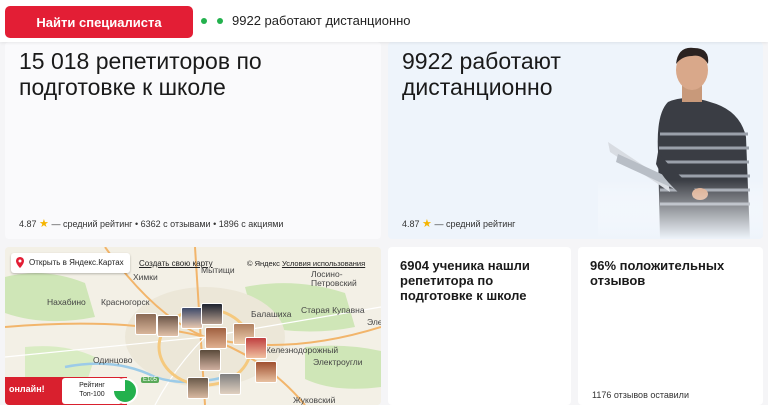 This screenshot has width=768, height=405. What do you see at coordinates (145, 277) in the screenshot?
I see `map-place-label: Химки` at bounding box center [145, 277].